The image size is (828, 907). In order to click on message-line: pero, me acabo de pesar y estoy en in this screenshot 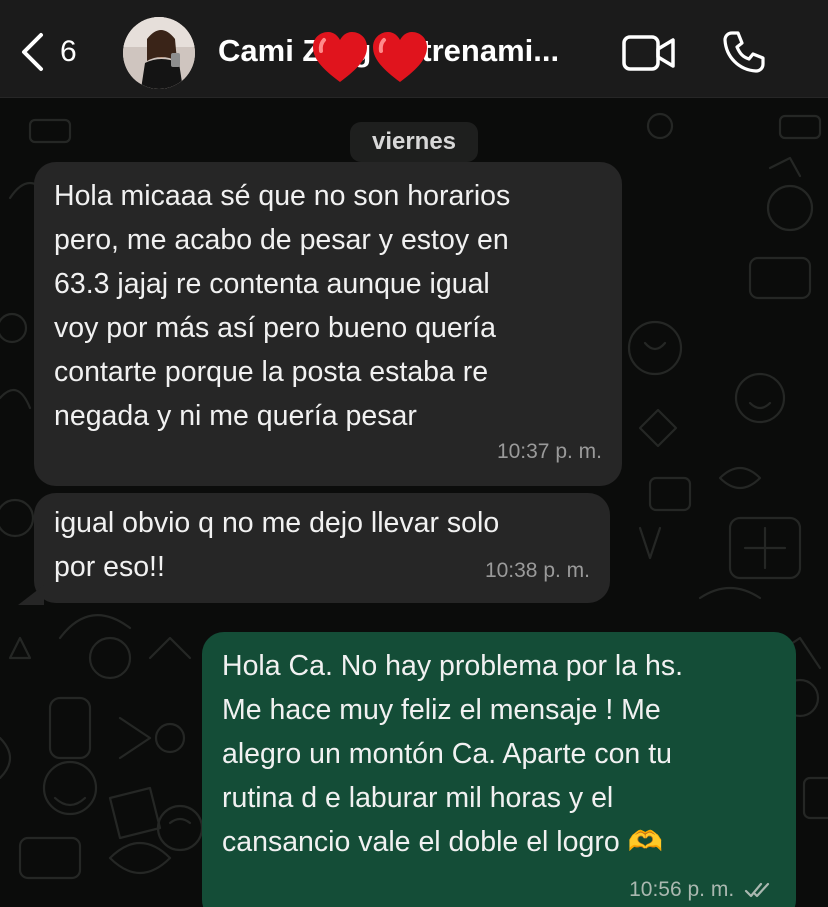, I will do `click(281, 240)`.